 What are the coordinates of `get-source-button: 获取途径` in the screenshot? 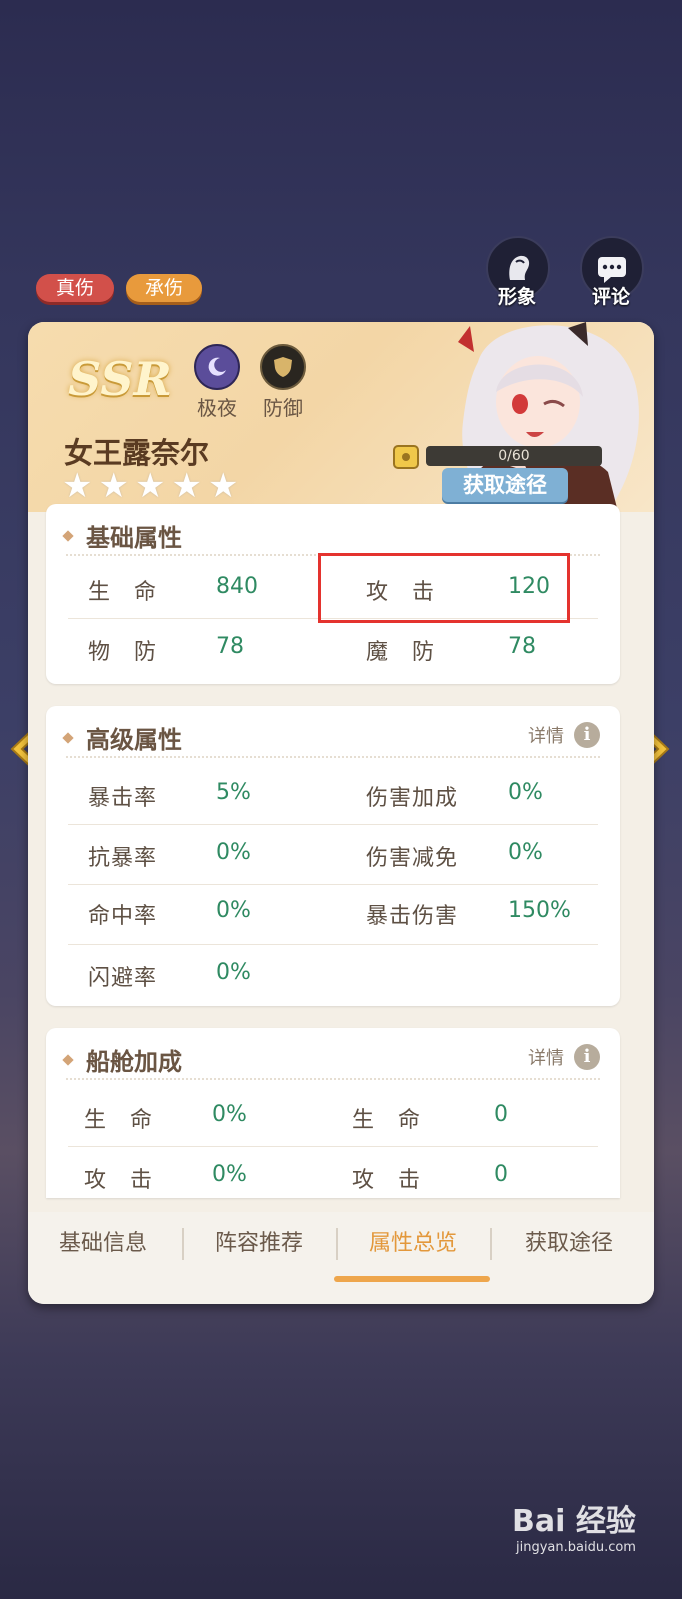 It's located at (505, 485).